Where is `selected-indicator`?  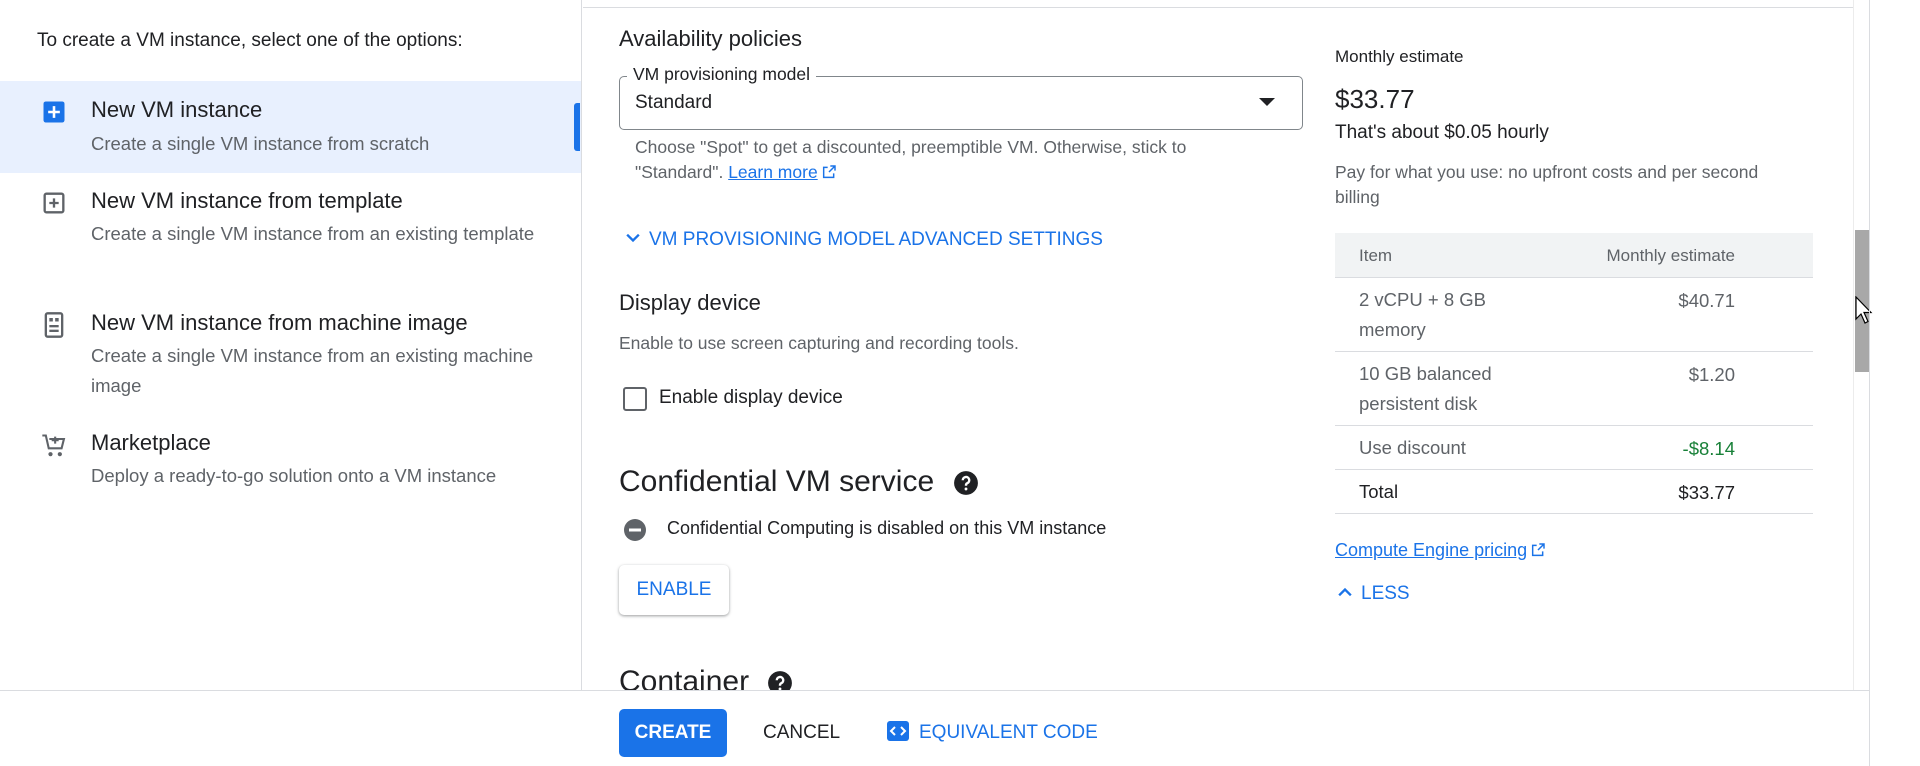
selected-indicator is located at coordinates (577, 127).